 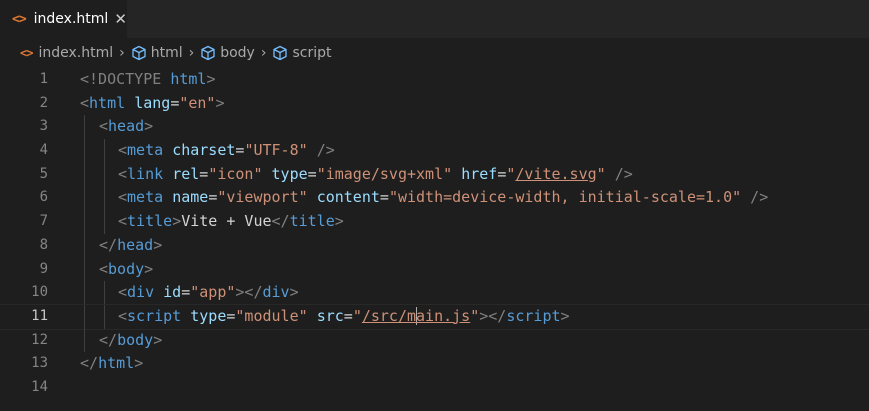 I want to click on line-number: 4, so click(x=43, y=150).